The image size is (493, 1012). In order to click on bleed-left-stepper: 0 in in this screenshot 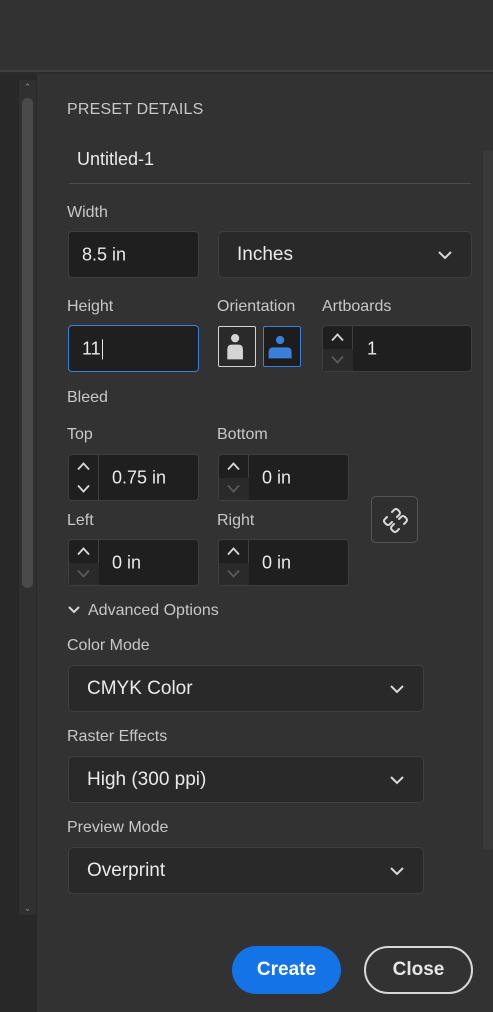, I will do `click(133, 562)`.